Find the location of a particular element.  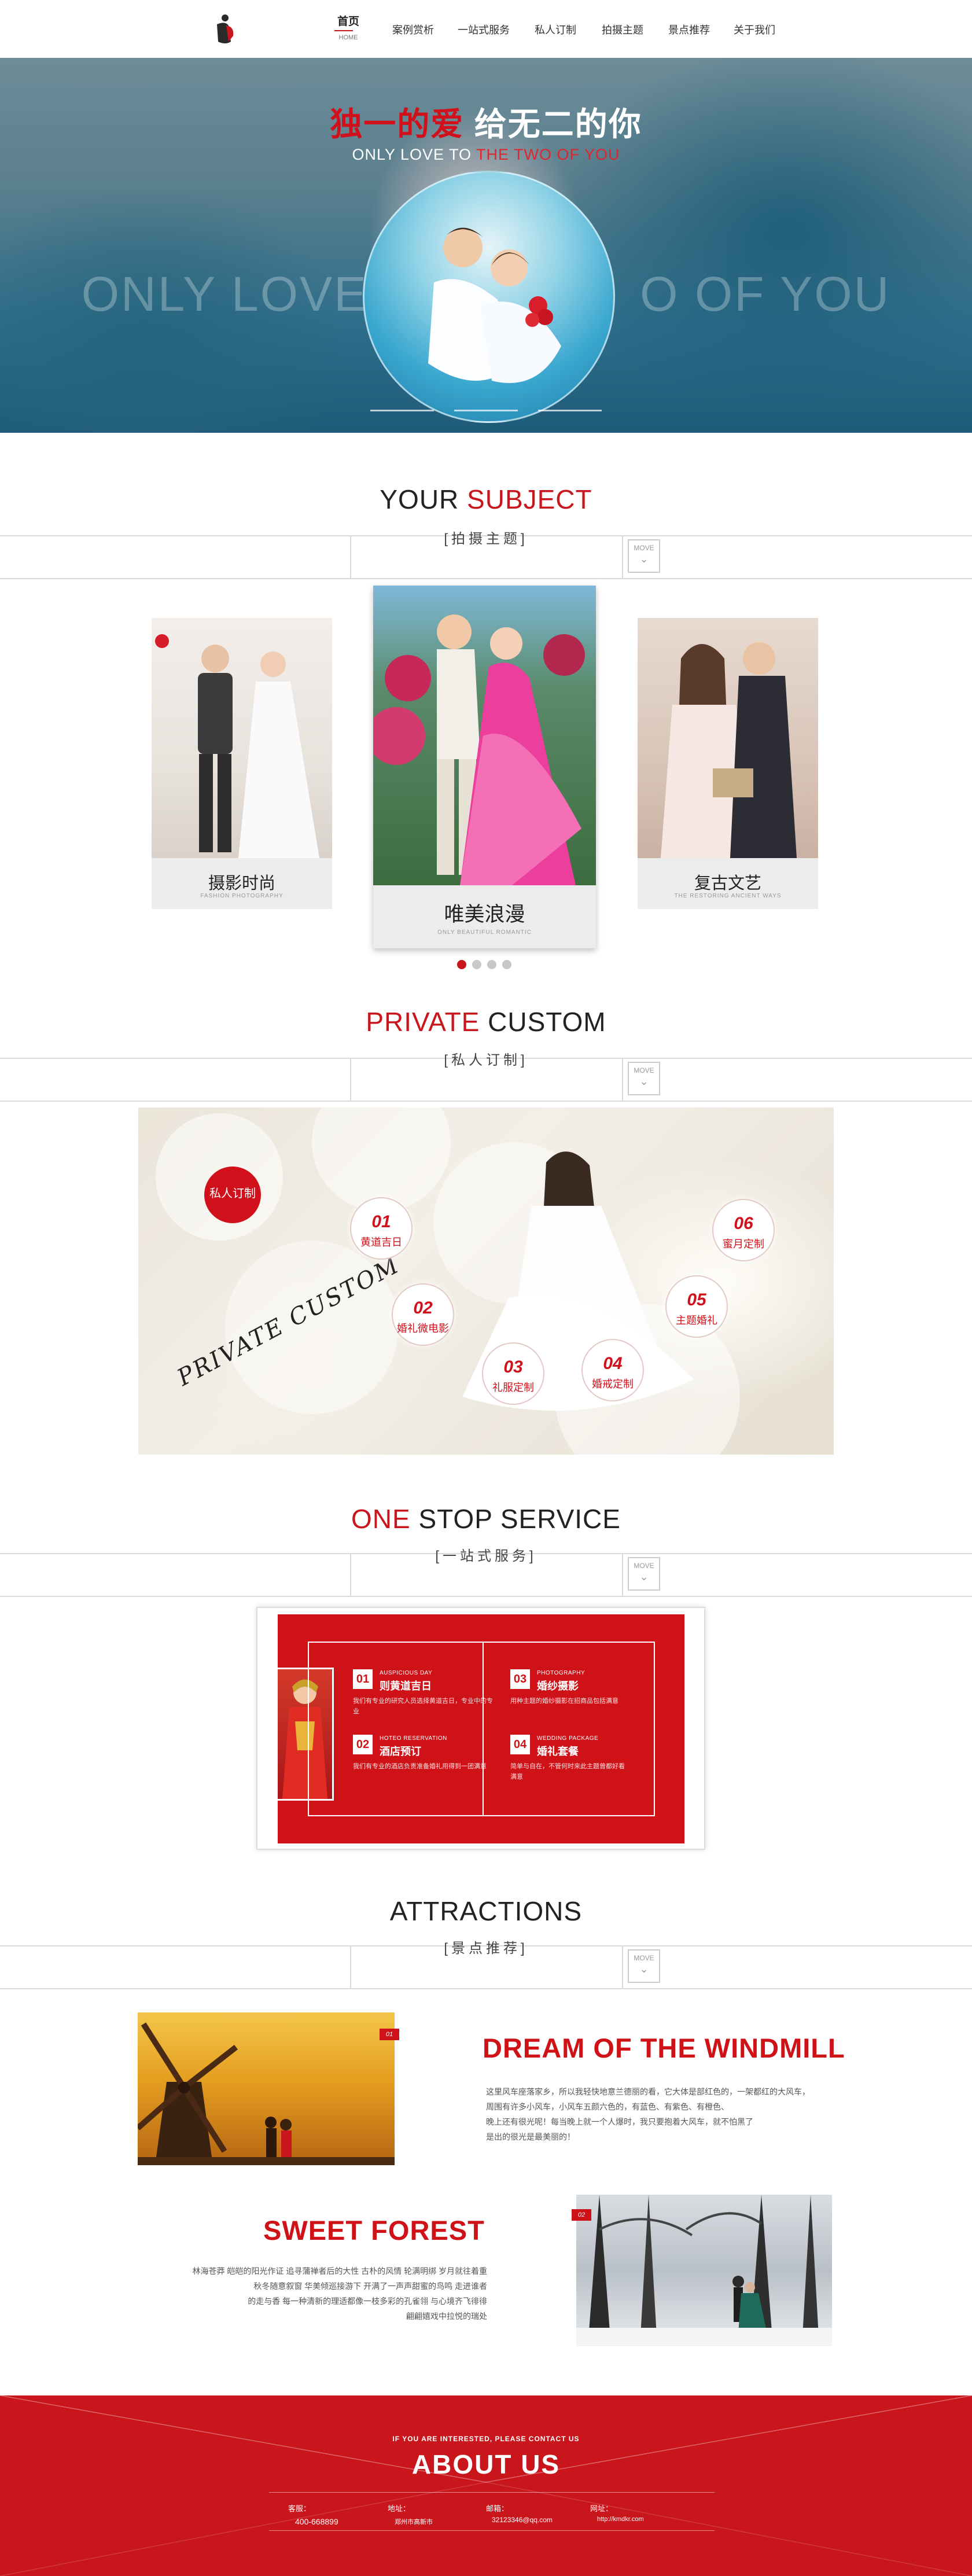

forest-title: SWEET FOREST is located at coordinates (374, 2230).